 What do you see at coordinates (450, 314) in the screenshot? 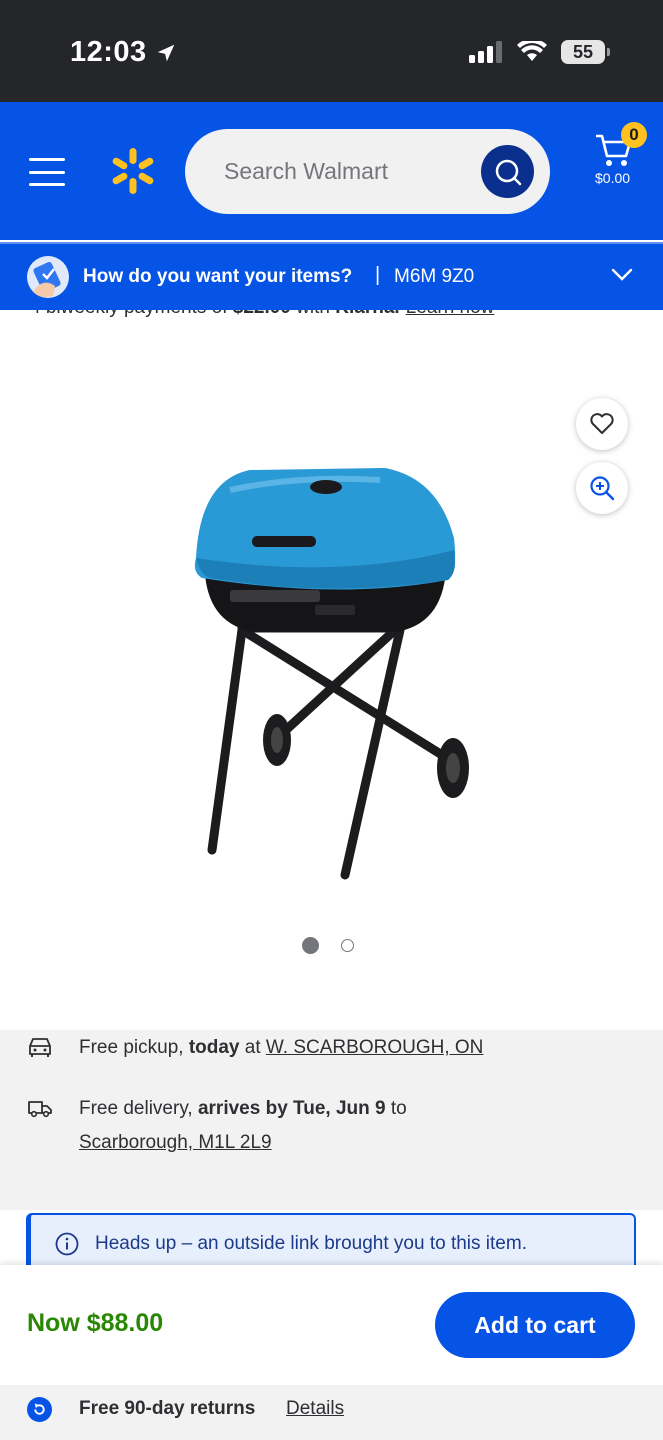
I see `klarna-learn-link: Learn how` at bounding box center [450, 314].